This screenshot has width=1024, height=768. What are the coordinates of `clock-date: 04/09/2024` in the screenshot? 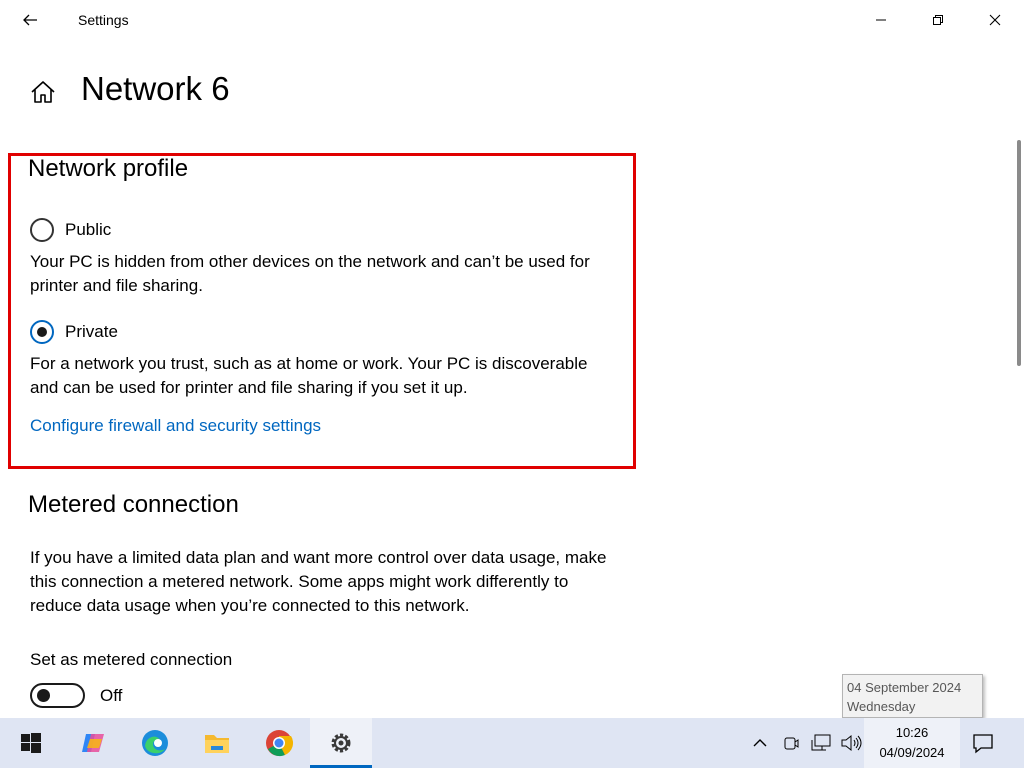 It's located at (912, 752).